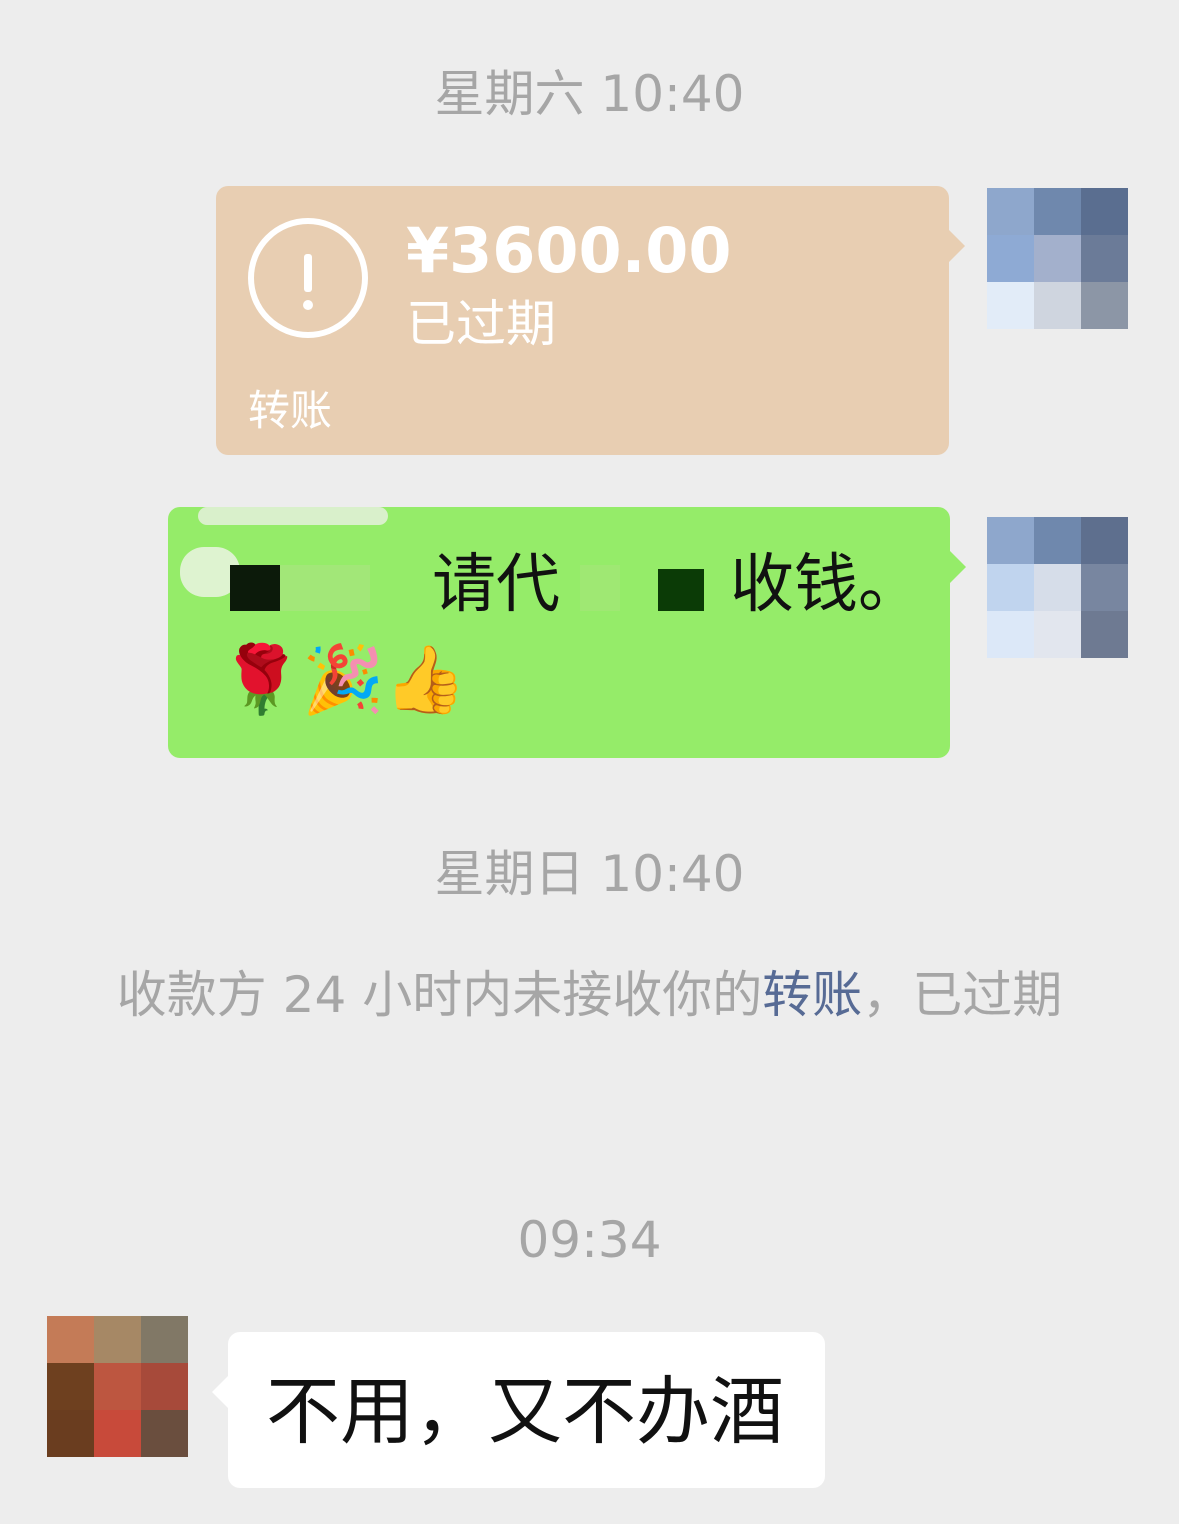  What do you see at coordinates (569, 250) in the screenshot?
I see `transfer-amount: ¥3600.00` at bounding box center [569, 250].